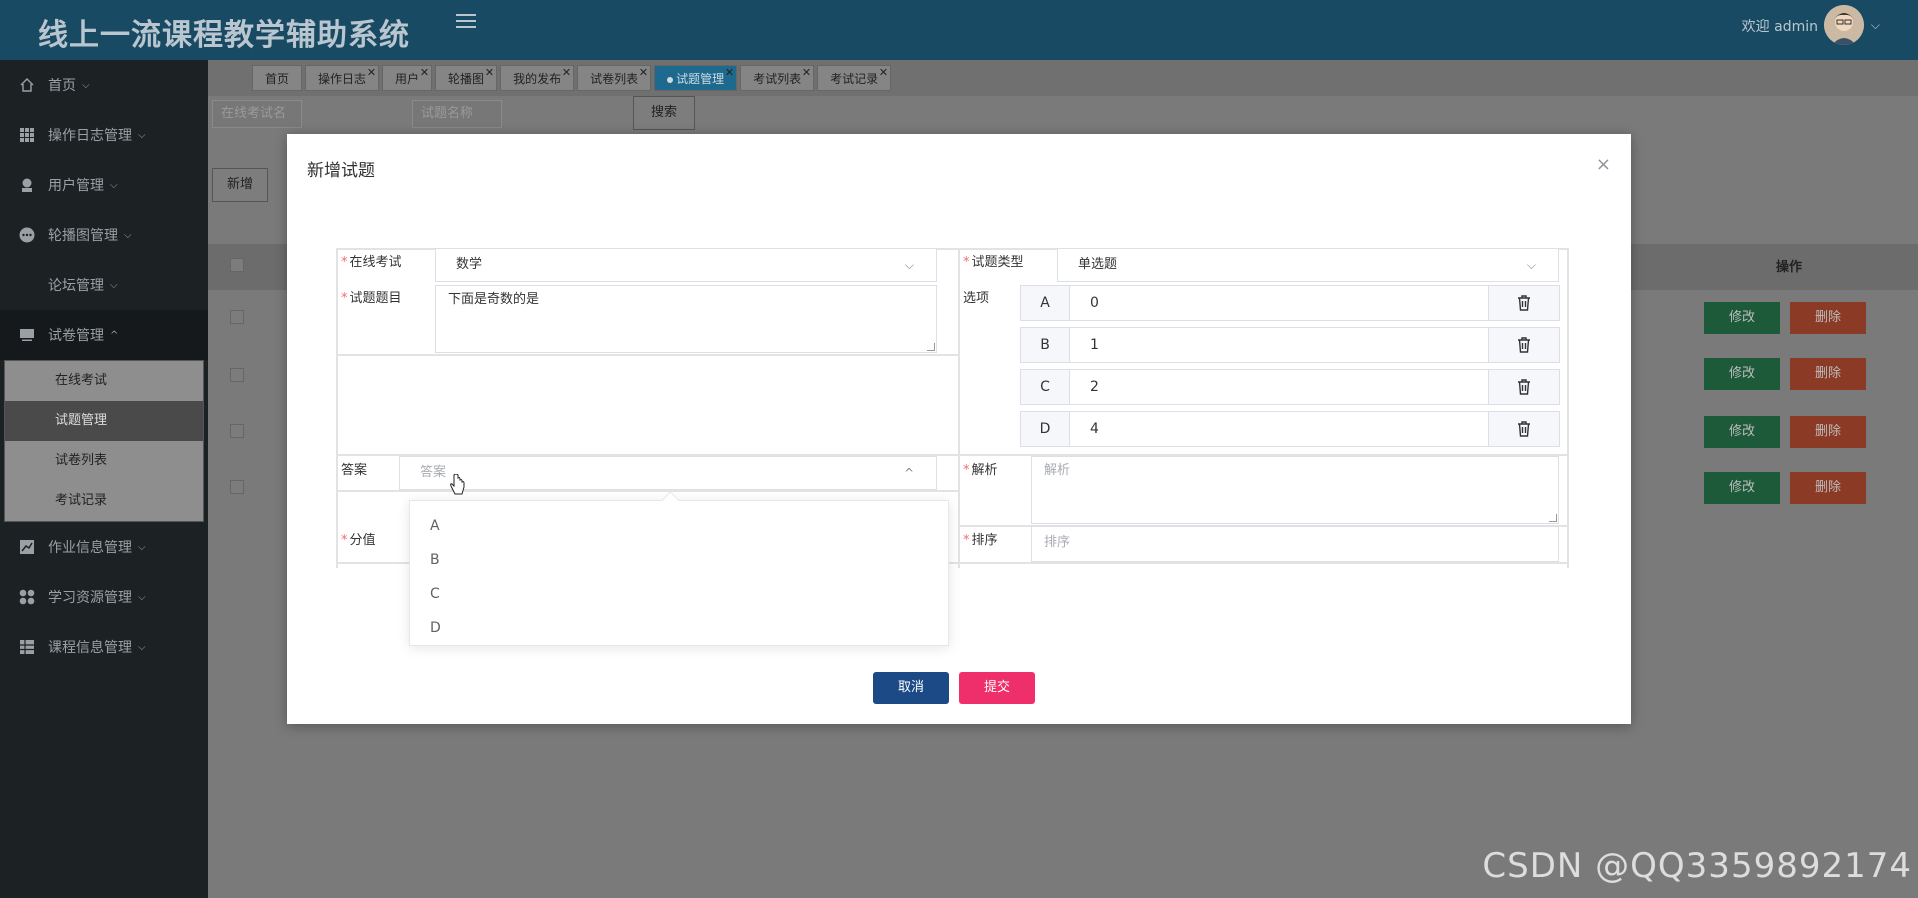 Image resolution: width=1918 pixels, height=898 pixels. I want to click on close-icon: ×, so click(1603, 164).